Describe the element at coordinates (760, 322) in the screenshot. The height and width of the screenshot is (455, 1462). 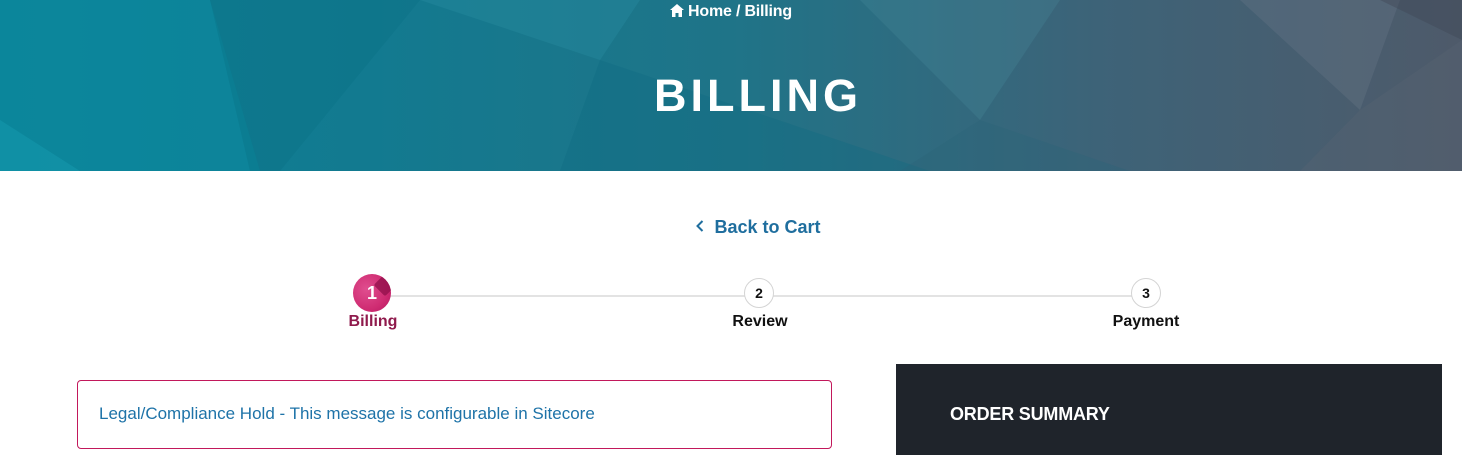
I see `step-2-label: Review` at that location.